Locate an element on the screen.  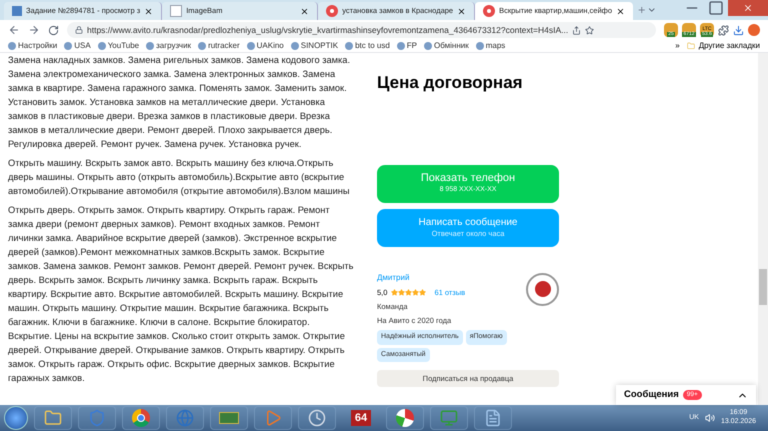
bookmark-item: SINOPTIK is located at coordinates (314, 46).